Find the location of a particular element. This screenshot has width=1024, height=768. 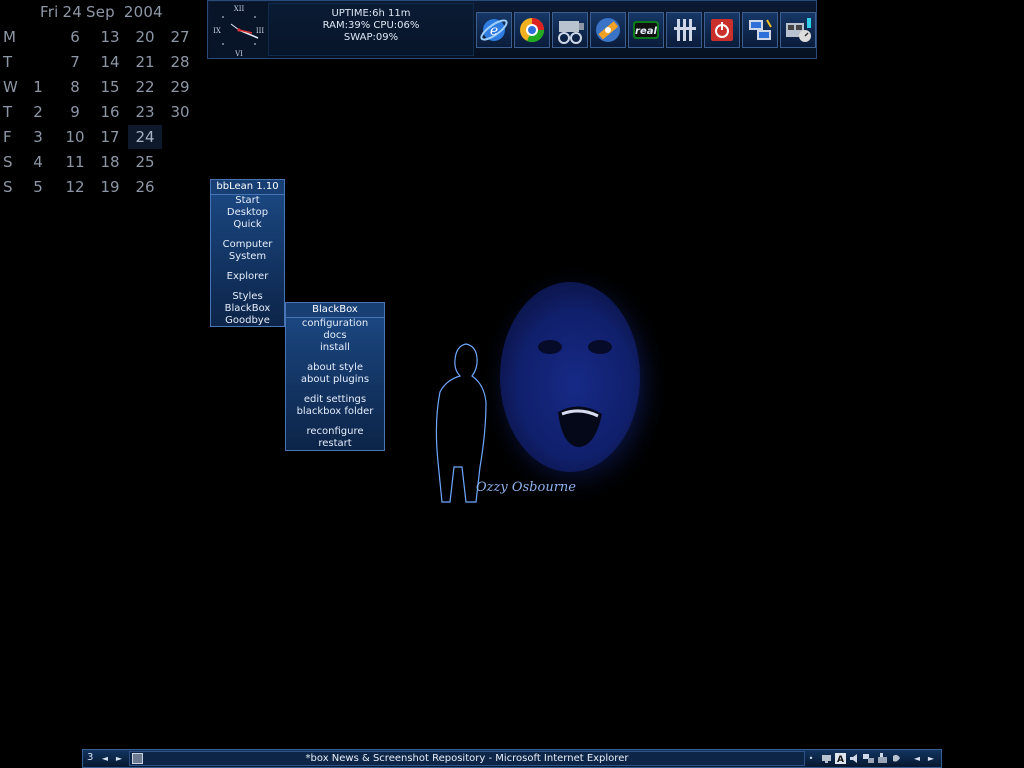

calendar-week-row: W 1 8 15 22 29 is located at coordinates (100, 87).